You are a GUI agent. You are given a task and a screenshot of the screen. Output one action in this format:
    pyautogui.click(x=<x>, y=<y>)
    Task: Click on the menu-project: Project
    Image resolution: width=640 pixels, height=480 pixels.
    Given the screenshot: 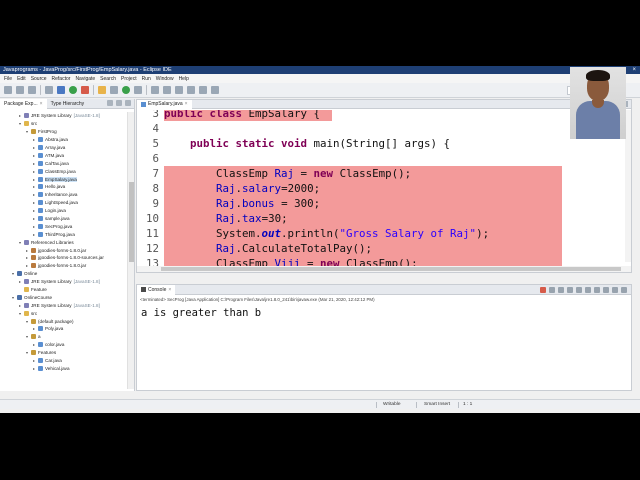 What is the action you would take?
    pyautogui.click(x=129, y=79)
    